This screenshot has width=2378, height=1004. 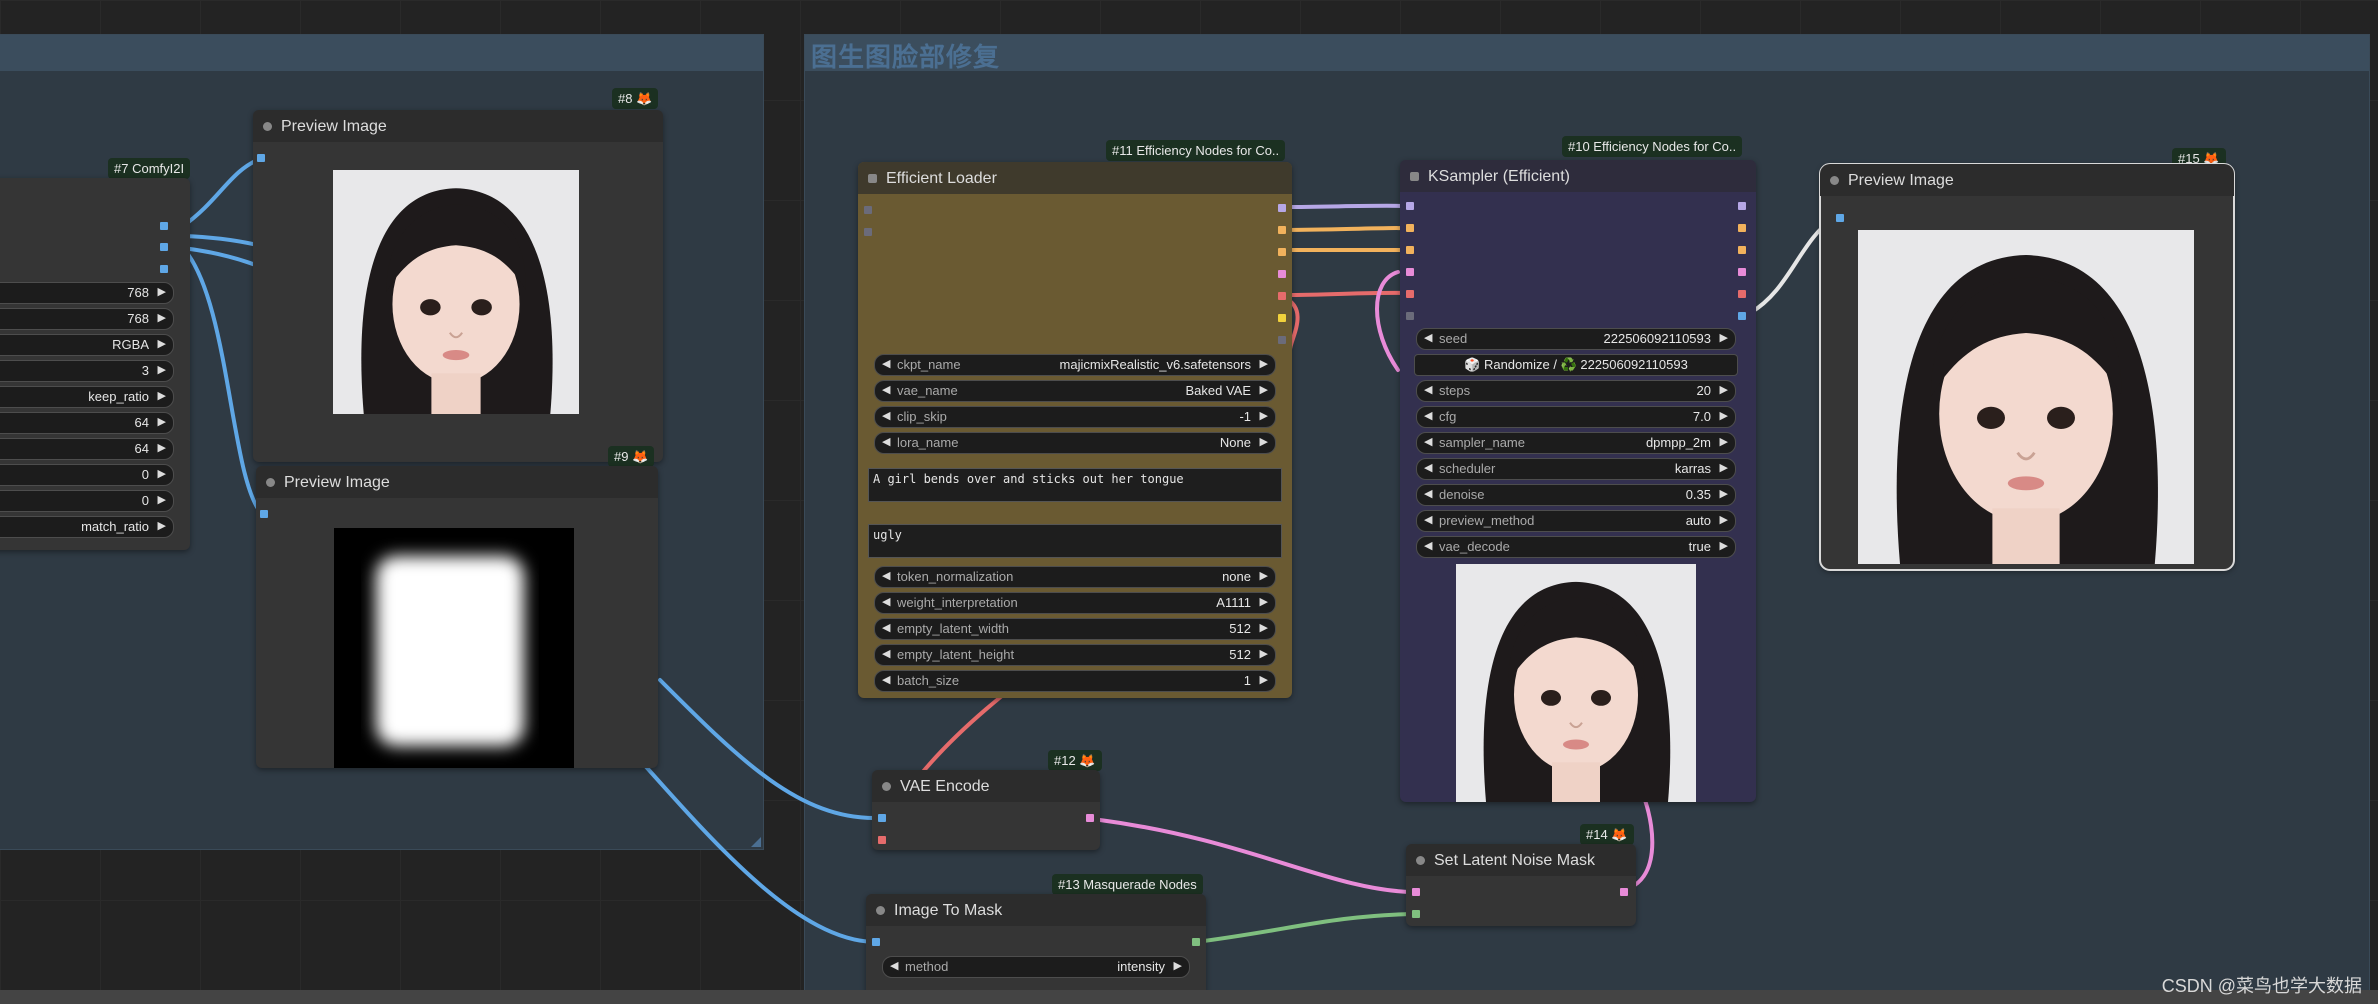 I want to click on node14-input-samples, so click(x=1416, y=892).